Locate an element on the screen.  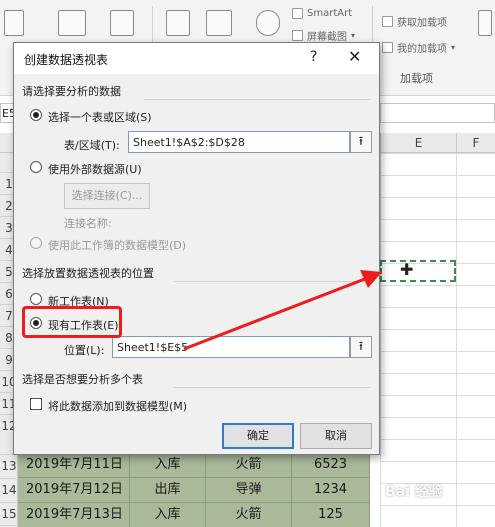
add-to-datamodel-checkbox is located at coordinates (36, 404).